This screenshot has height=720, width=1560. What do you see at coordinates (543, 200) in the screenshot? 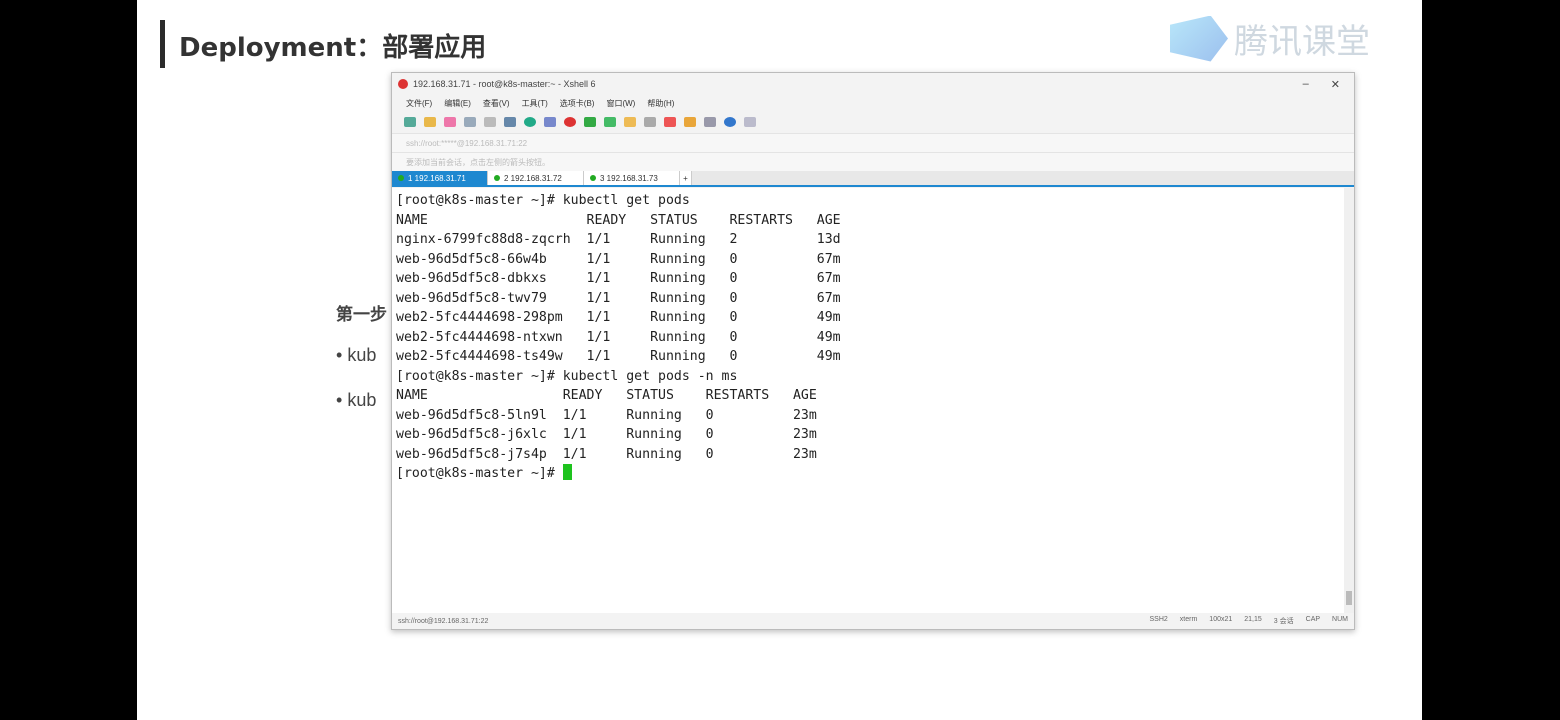
I see `terminal-line: [root@k8s-master ~]# kubectl get pods` at bounding box center [543, 200].